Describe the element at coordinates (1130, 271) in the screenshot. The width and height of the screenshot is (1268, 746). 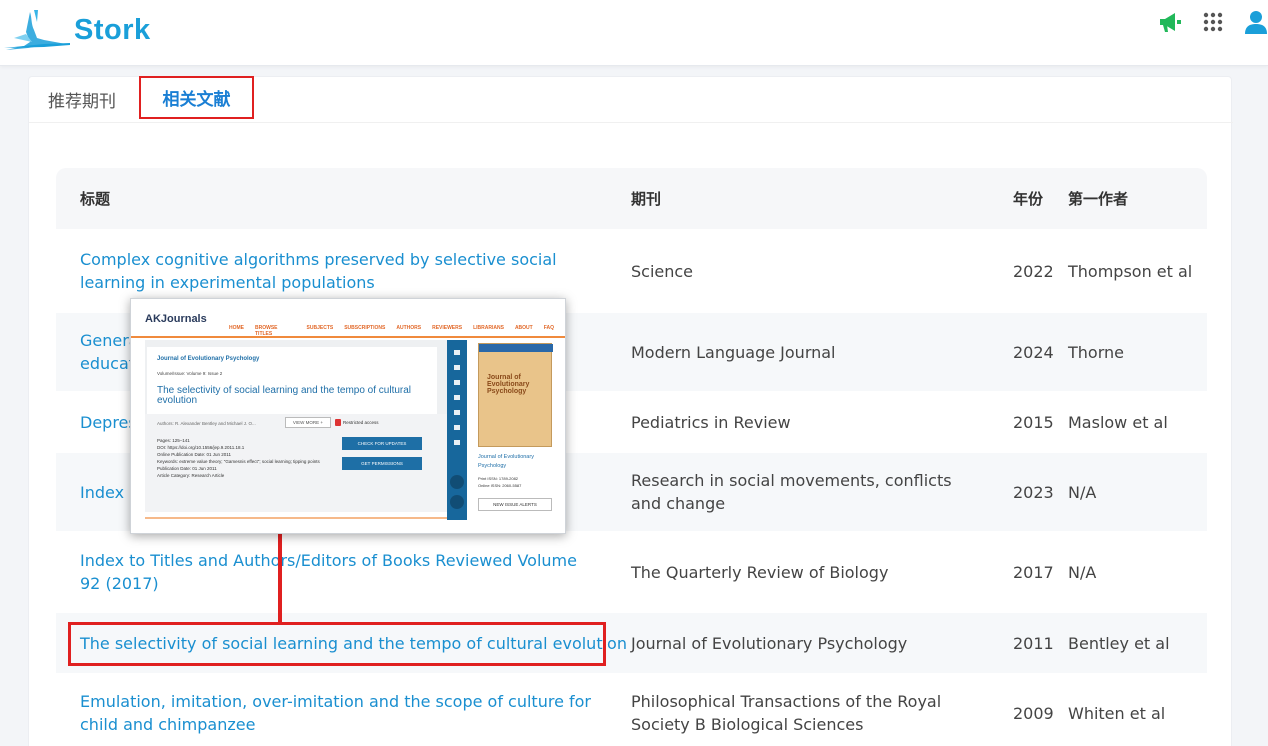
I see `author-cell: Thompson et al` at that location.